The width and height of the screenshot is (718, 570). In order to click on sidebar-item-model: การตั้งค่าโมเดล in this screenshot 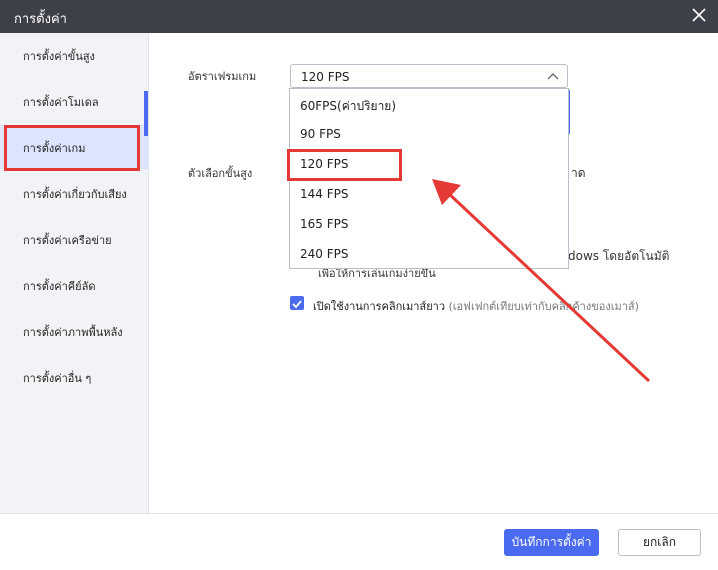, I will do `click(74, 101)`.